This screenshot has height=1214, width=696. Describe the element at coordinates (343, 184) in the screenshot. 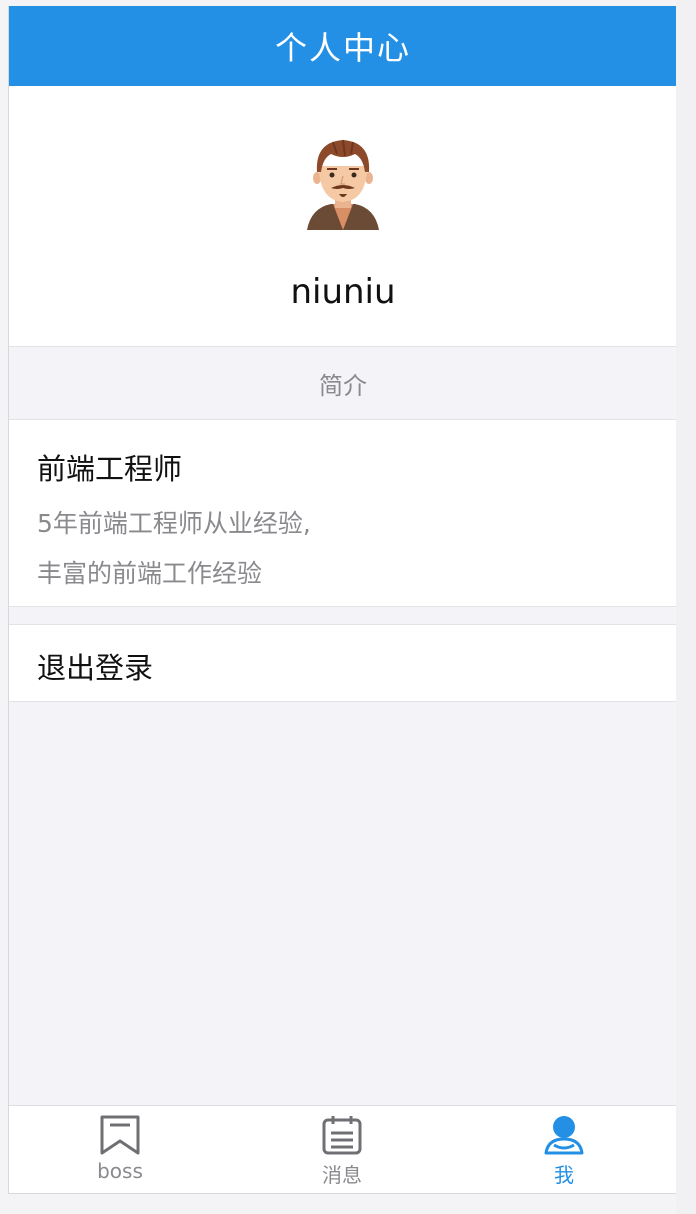

I see `male-avatar-icon` at that location.